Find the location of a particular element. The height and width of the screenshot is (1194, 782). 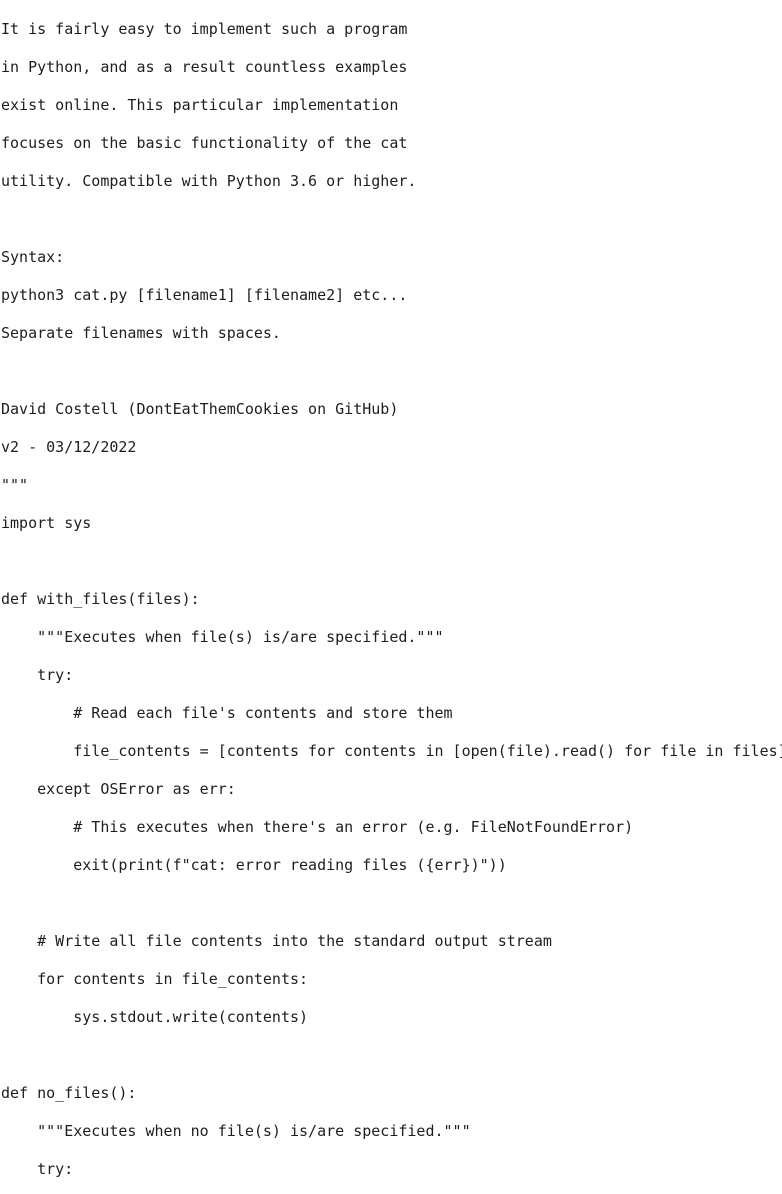

code-line: v2 - 03/12/2022 is located at coordinates (69, 447).